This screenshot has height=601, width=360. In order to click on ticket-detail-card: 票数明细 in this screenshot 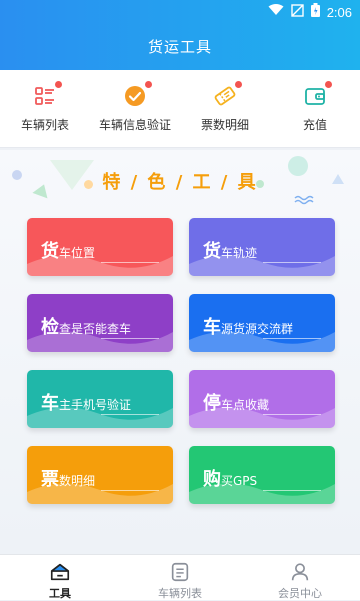, I will do `click(100, 475)`.